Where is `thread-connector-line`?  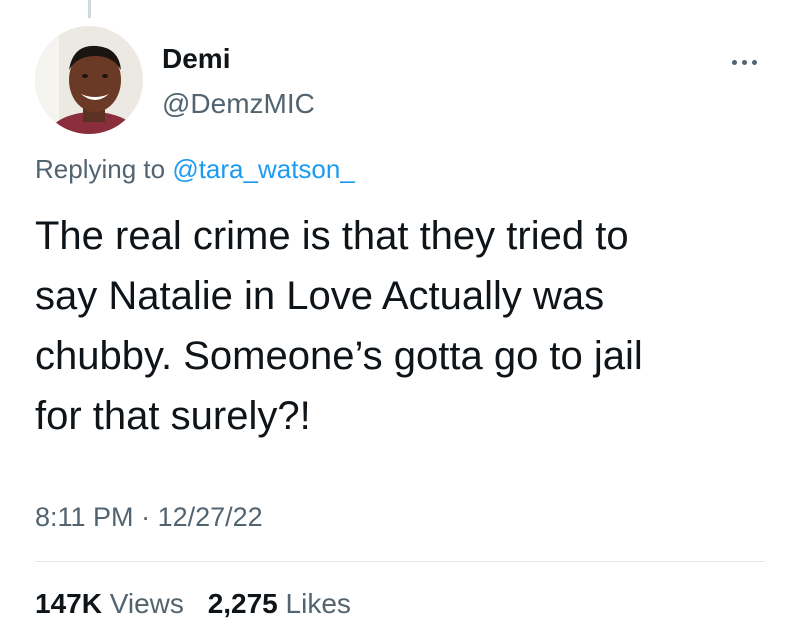 thread-connector-line is located at coordinates (89, 9).